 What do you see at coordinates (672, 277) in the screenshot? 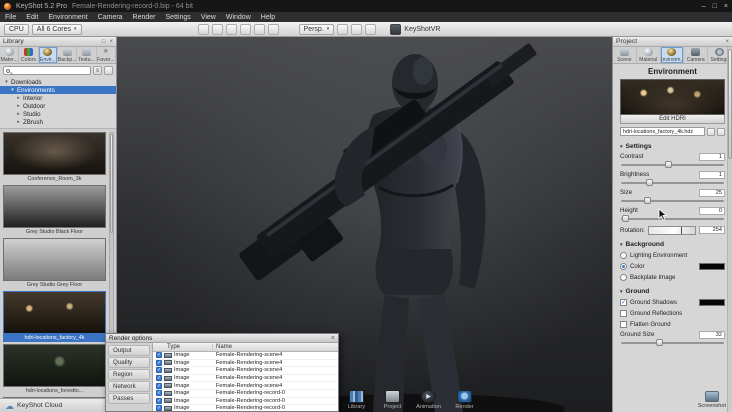
I see `radio-backplate-image: Backplate Image` at bounding box center [672, 277].